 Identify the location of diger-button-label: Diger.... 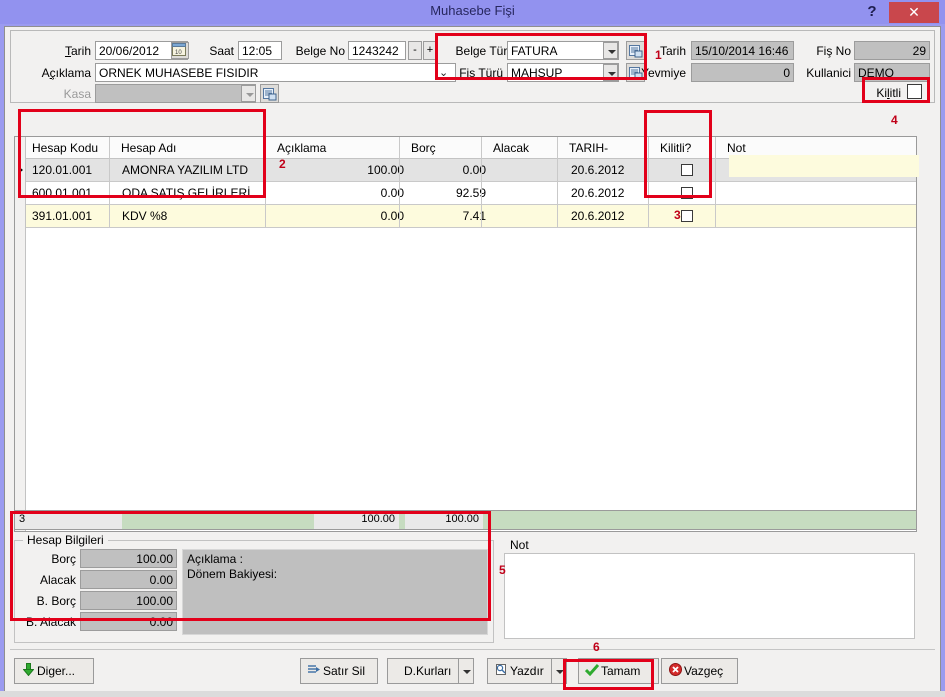
(56, 671).